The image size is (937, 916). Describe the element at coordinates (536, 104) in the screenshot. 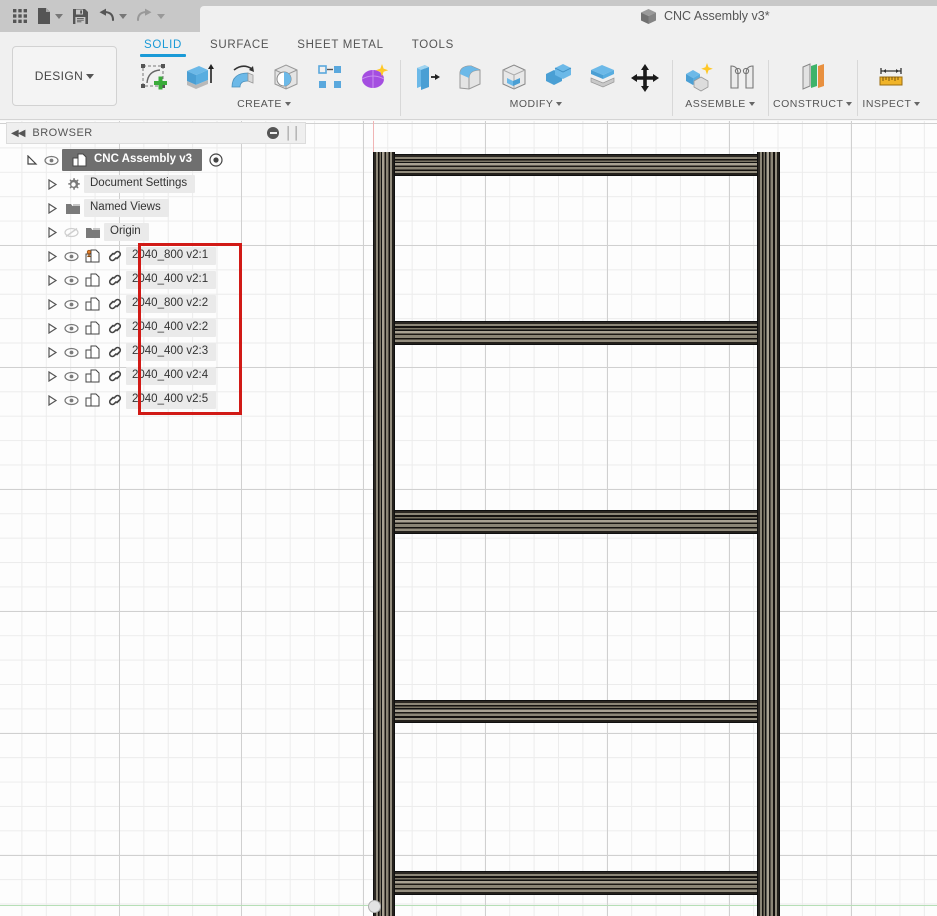

I see `modify-panel-dropdown: MODIFY` at that location.